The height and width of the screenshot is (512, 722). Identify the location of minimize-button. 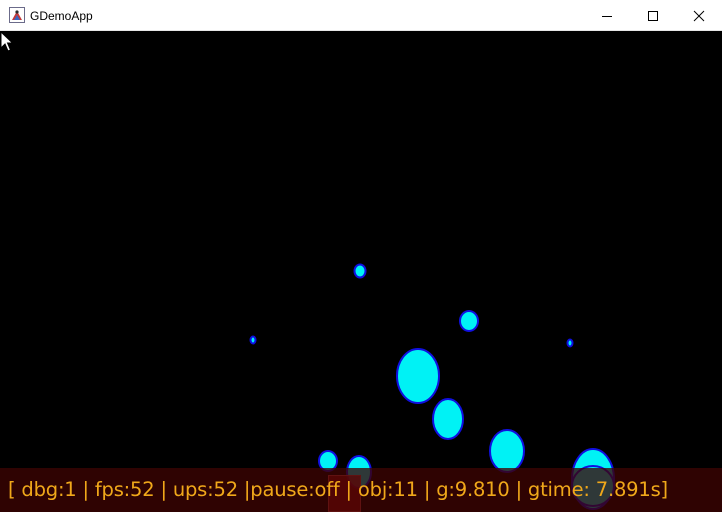
(607, 15).